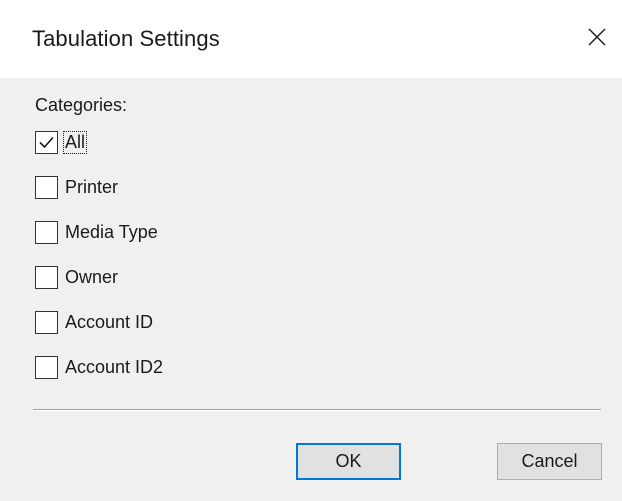 The image size is (622, 501). I want to click on ok-button: OK, so click(348, 461).